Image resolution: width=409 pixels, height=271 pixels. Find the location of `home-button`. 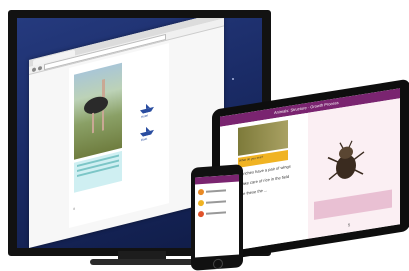

home-button is located at coordinates (218, 264).